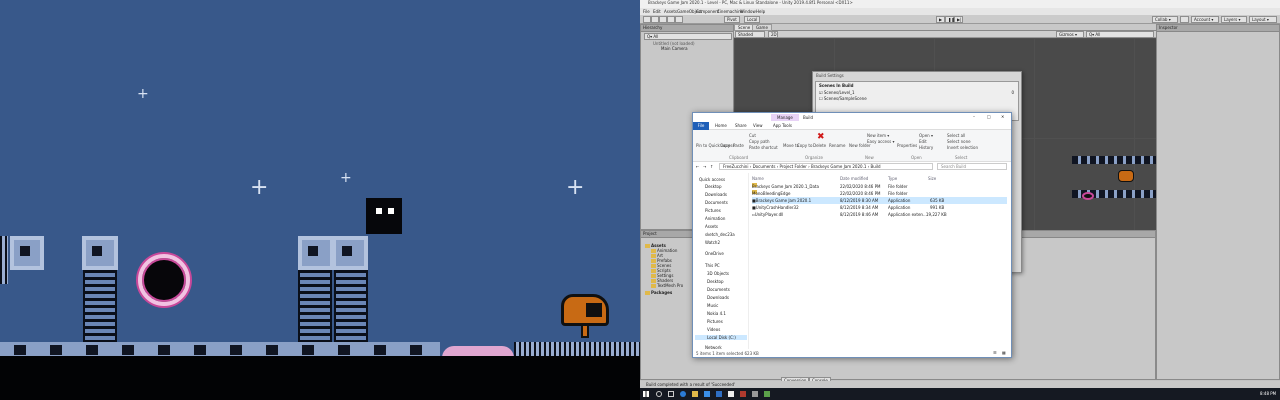  Describe the element at coordinates (1184, 19) in the screenshot. I see `cloud-button` at that location.